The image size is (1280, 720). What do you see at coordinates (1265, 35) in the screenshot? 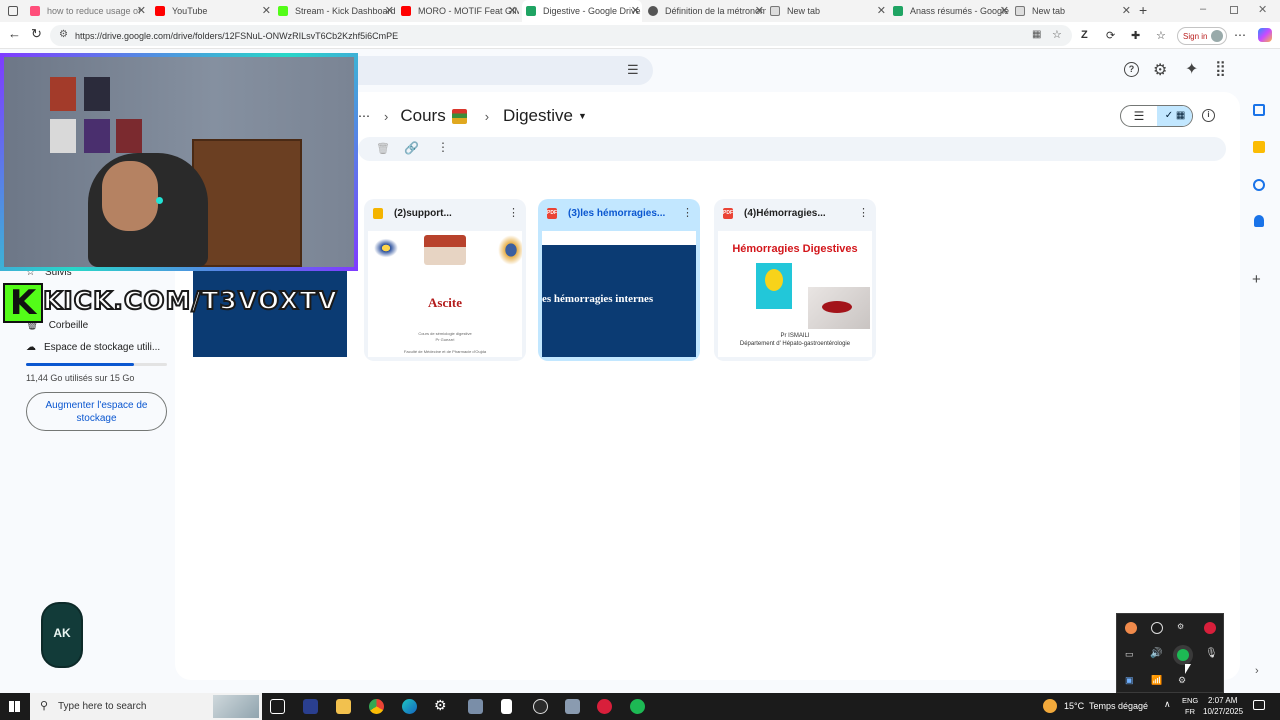
I see `copilot-icon` at bounding box center [1265, 35].